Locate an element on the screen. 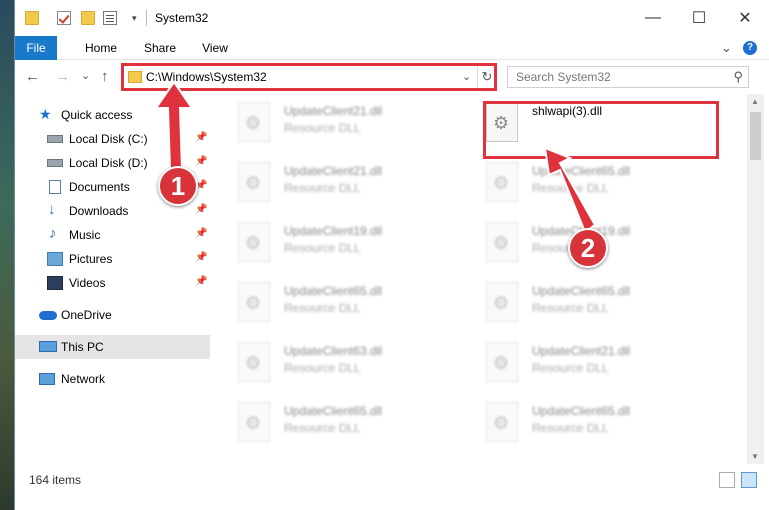  download-icon: ↓ is located at coordinates (52, 209).